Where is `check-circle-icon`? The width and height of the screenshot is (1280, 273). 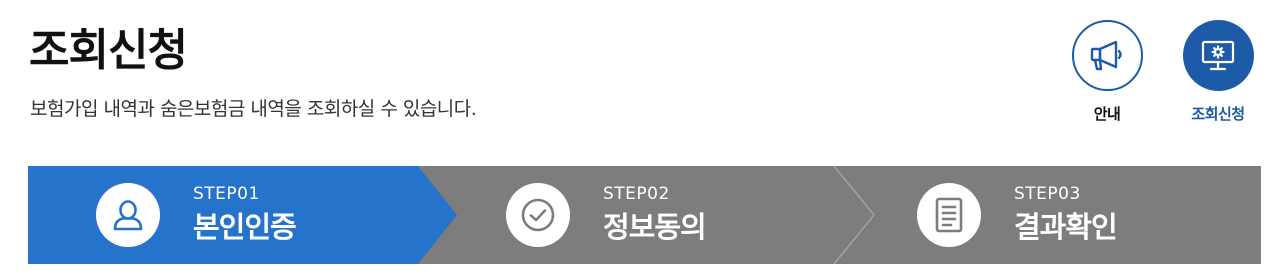
check-circle-icon is located at coordinates (538, 215).